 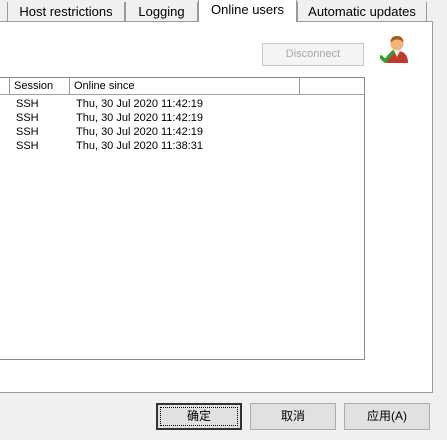 What do you see at coordinates (5, 86) in the screenshot?
I see `column-header-blank` at bounding box center [5, 86].